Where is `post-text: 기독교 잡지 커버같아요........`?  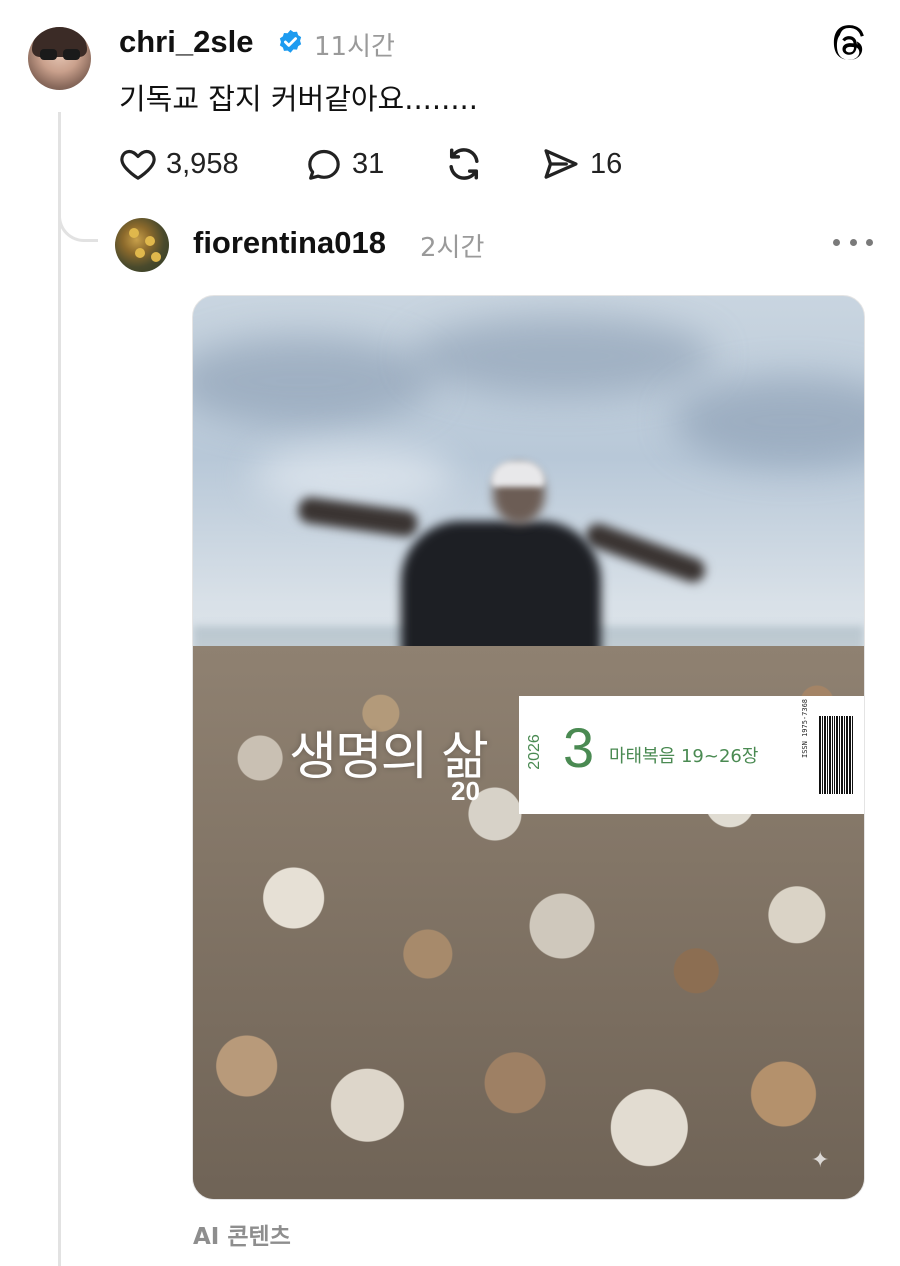 post-text: 기독교 잡지 커버같아요........ is located at coordinates (298, 99).